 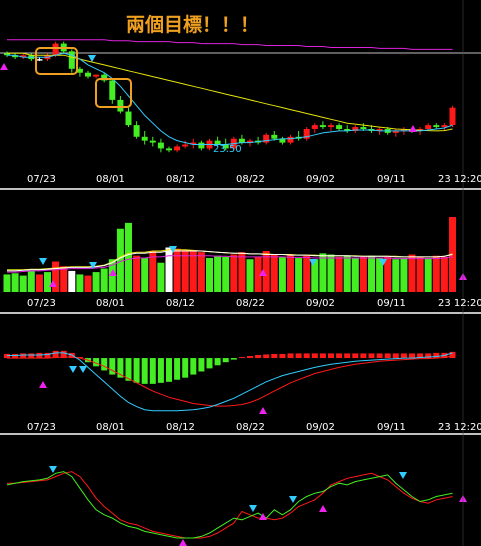 I want to click on x-tick-label-volume: 23 12:20, so click(x=459, y=303).